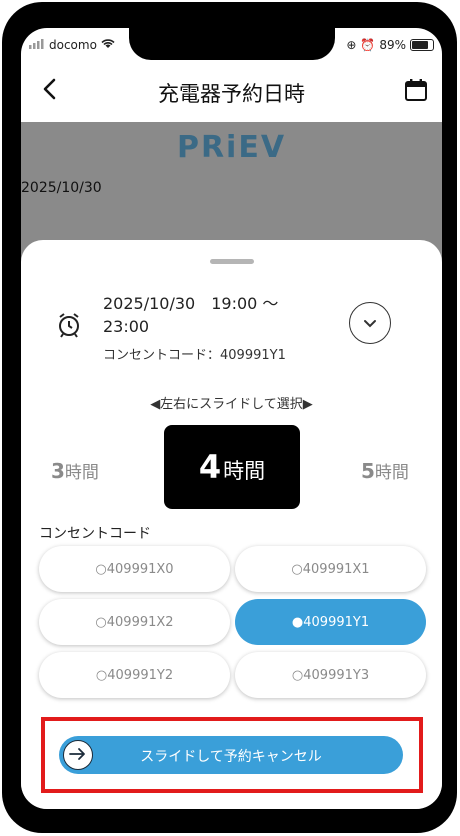  I want to click on reservation-end-time: 23:00, so click(126, 326).